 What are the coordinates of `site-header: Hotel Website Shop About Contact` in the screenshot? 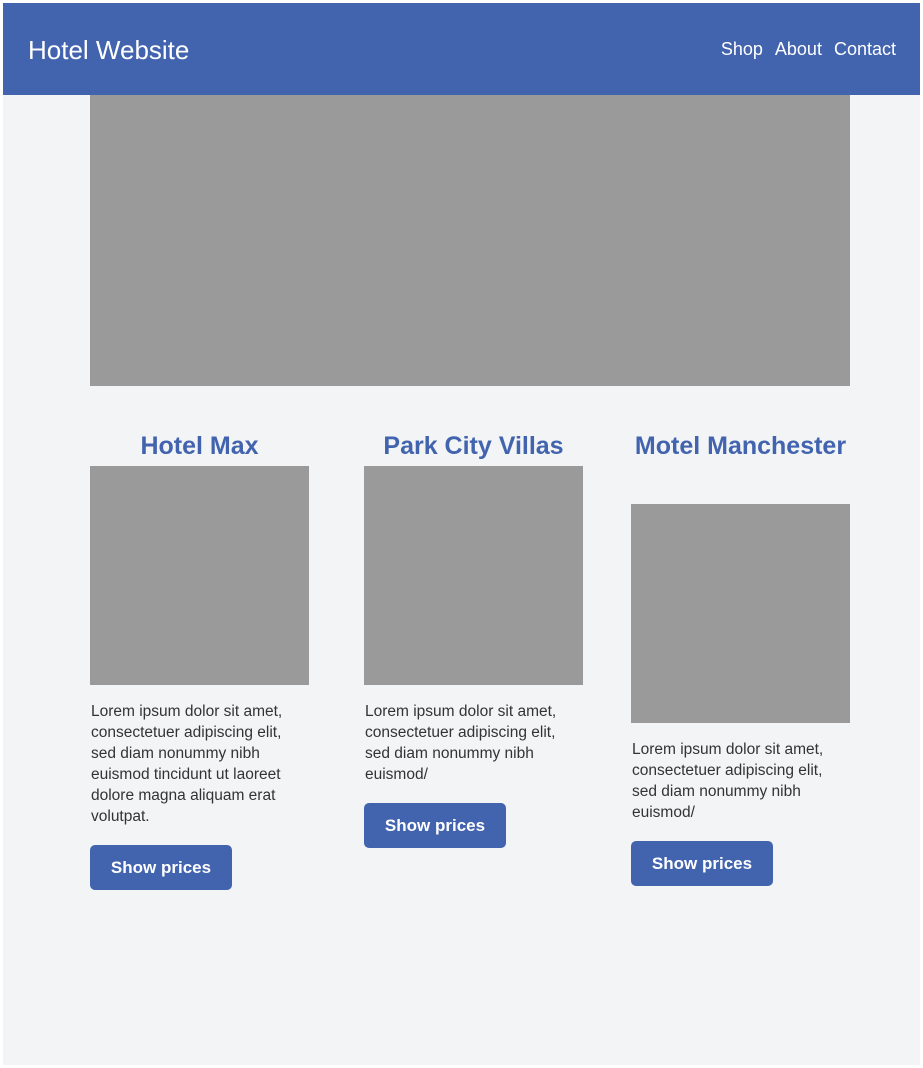 It's located at (461, 49).